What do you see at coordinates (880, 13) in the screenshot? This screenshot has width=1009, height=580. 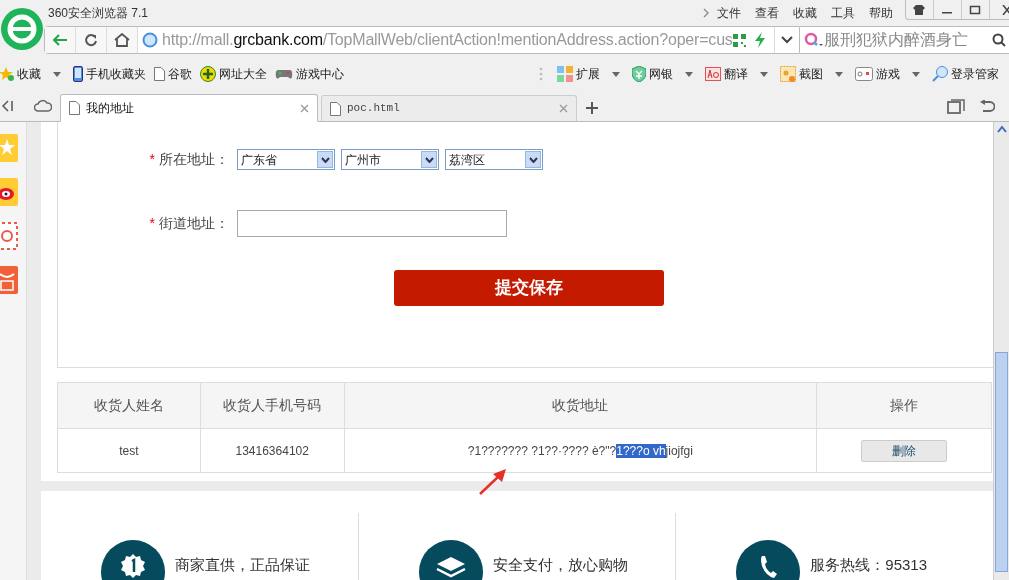 I see `menu-item: 帮助` at bounding box center [880, 13].